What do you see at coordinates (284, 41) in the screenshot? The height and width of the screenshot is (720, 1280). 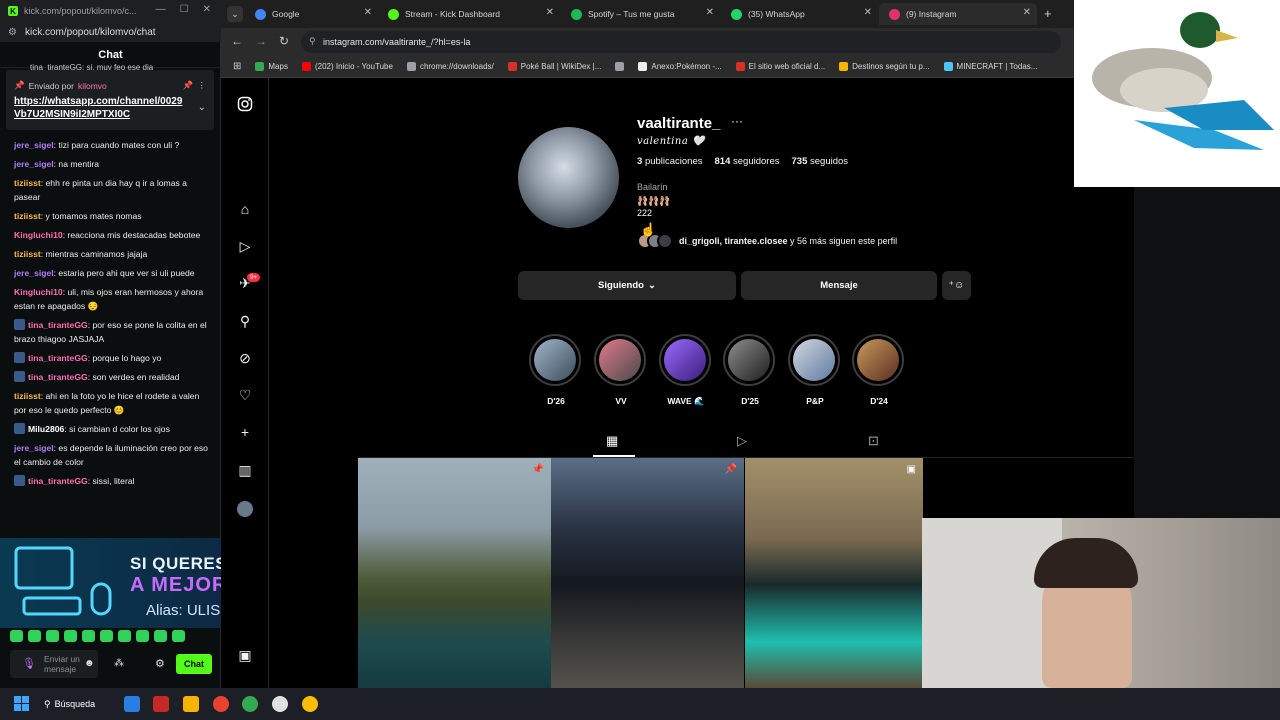 I see `reload-icon: ↻` at bounding box center [284, 41].